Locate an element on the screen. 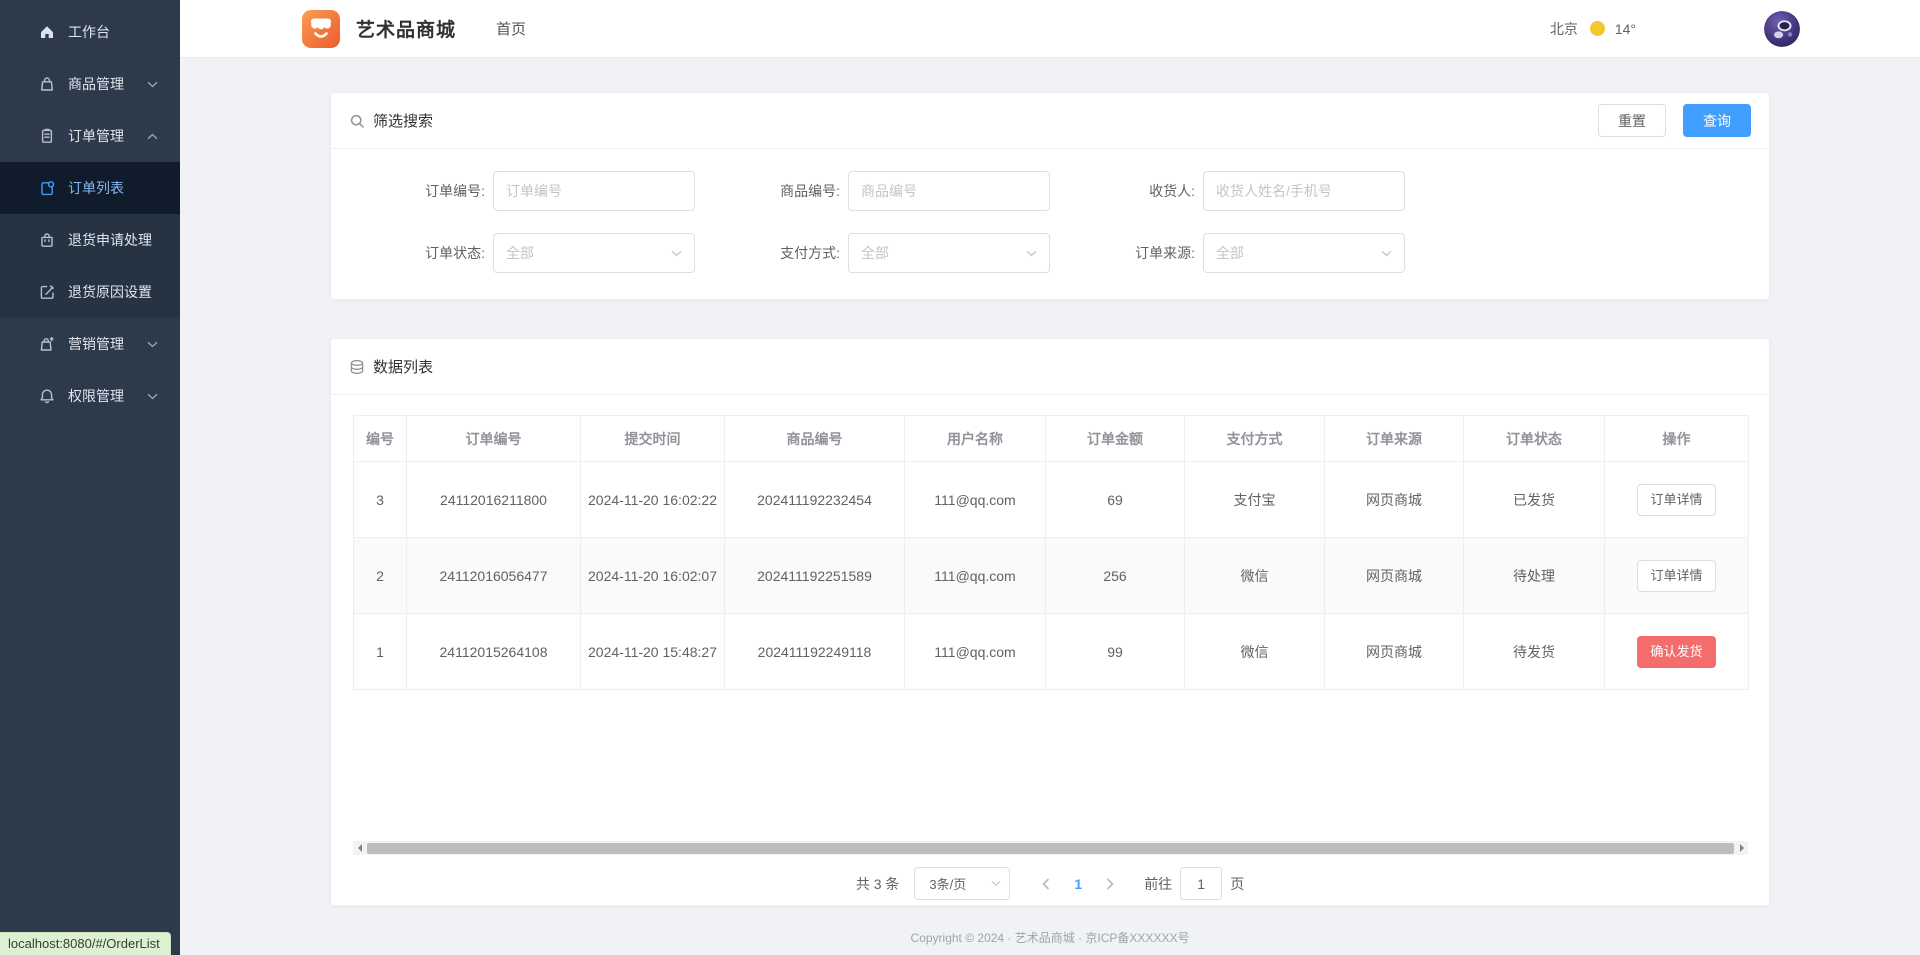  cell-order-no: 24112016056477 is located at coordinates (493, 575).